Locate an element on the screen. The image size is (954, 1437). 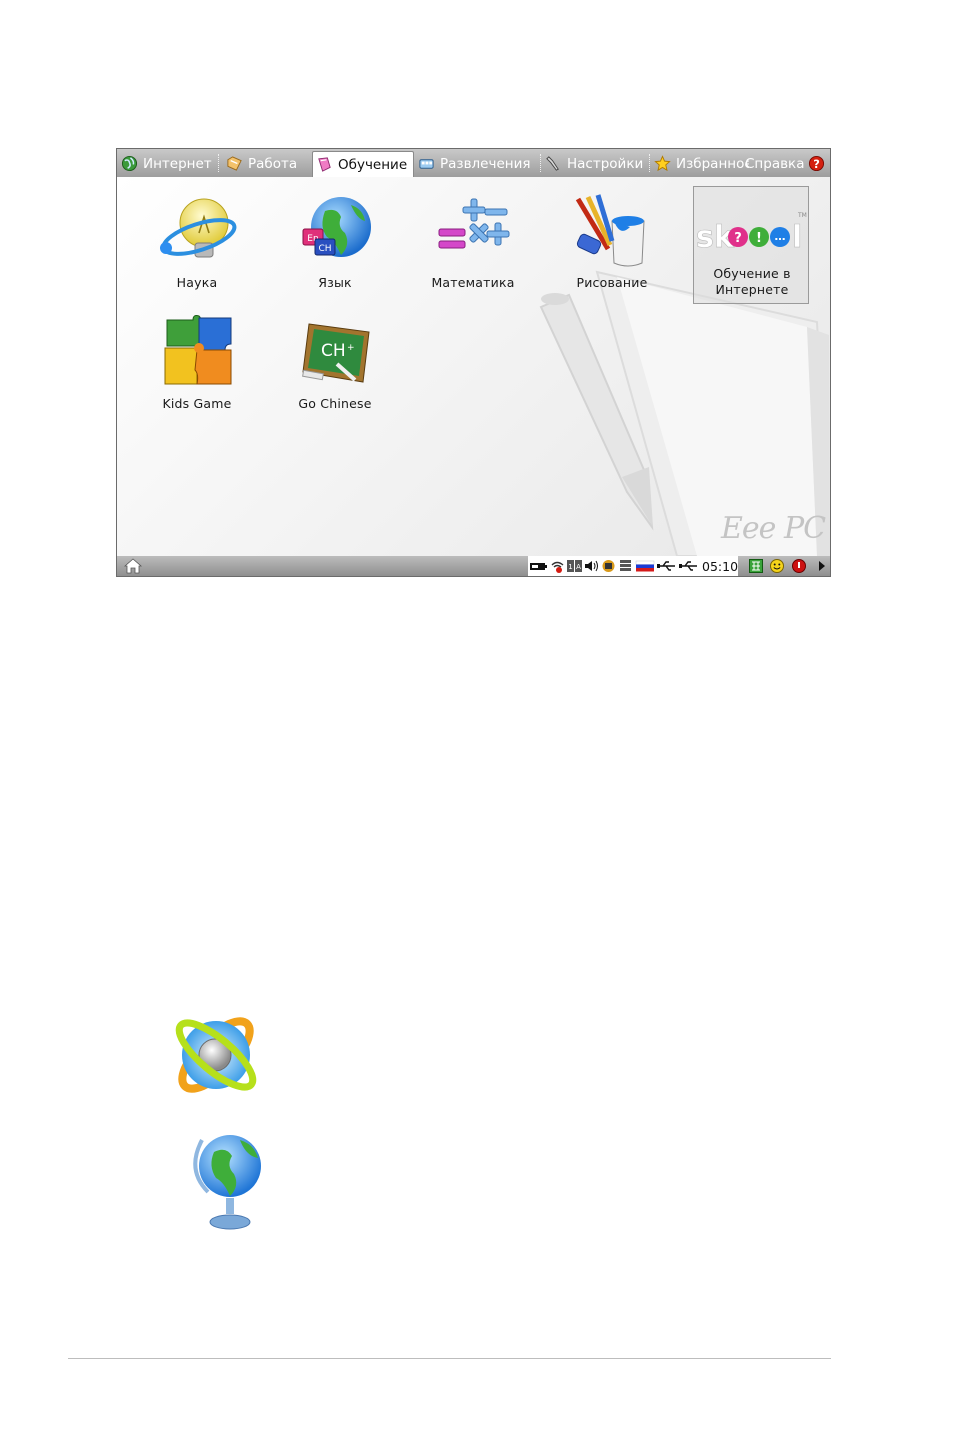
globe-icon is located at coordinates (129, 163).